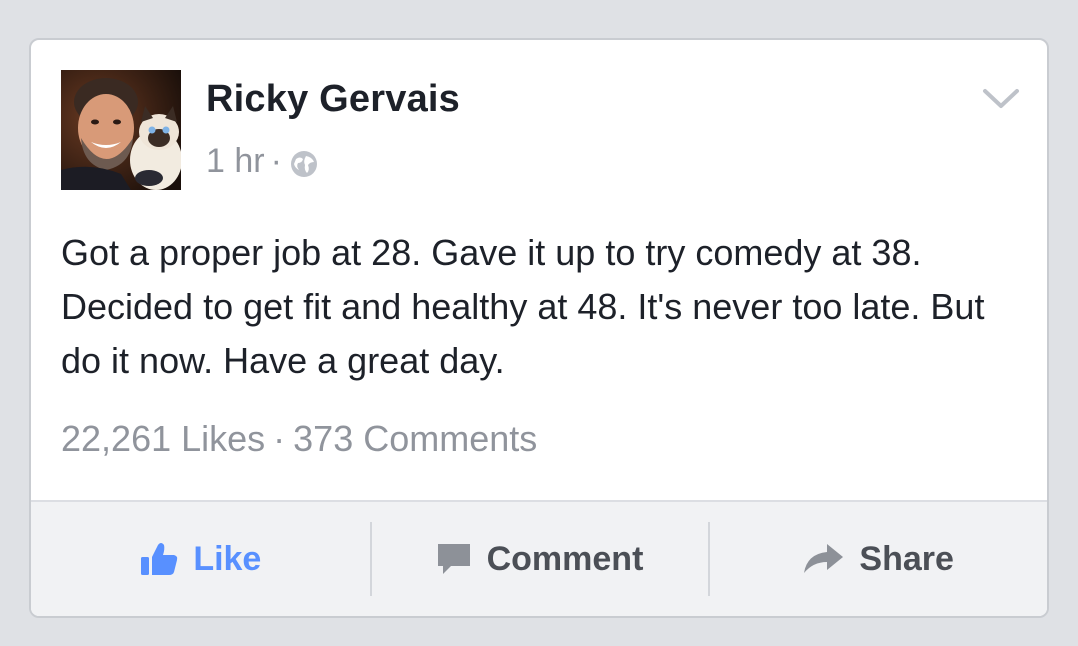 The image size is (1078, 646). Describe the element at coordinates (1001, 99) in the screenshot. I see `chevron-down-icon` at that location.